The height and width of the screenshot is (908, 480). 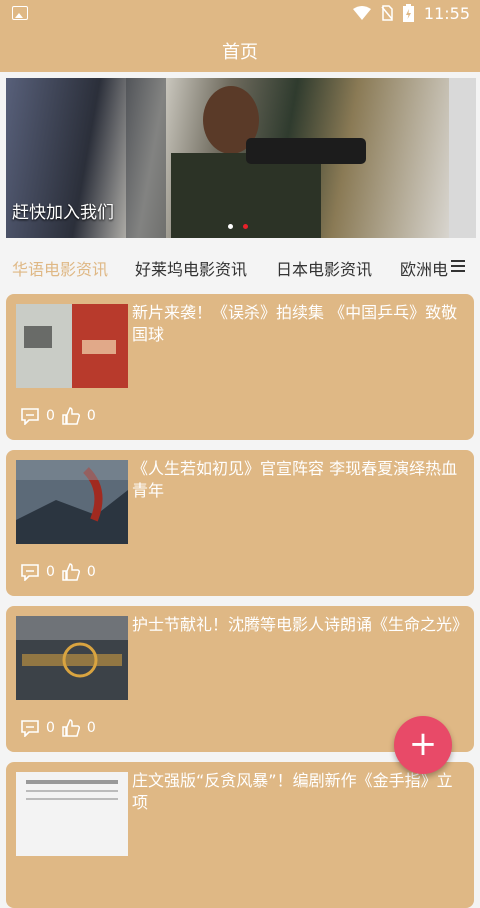 I want to click on status-icons: 11:55, so click(x=411, y=13).